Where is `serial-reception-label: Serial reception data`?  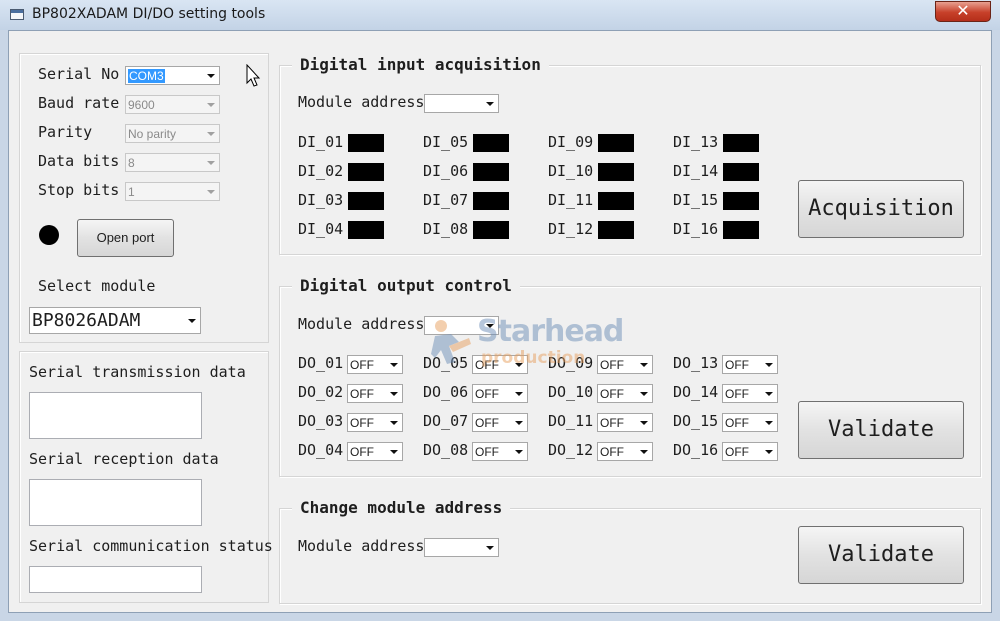 serial-reception-label: Serial reception data is located at coordinates (124, 459).